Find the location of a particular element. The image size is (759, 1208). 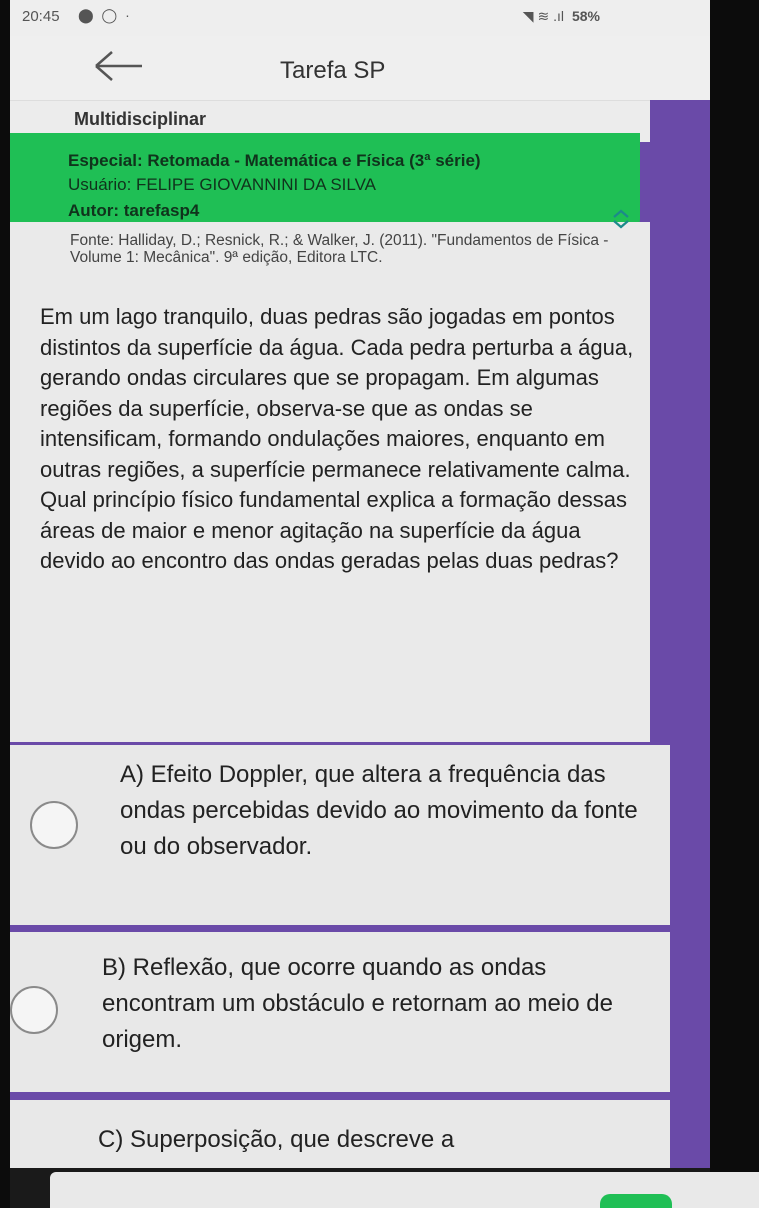

author-name: Autor: tarefasp4 is located at coordinates (134, 210).